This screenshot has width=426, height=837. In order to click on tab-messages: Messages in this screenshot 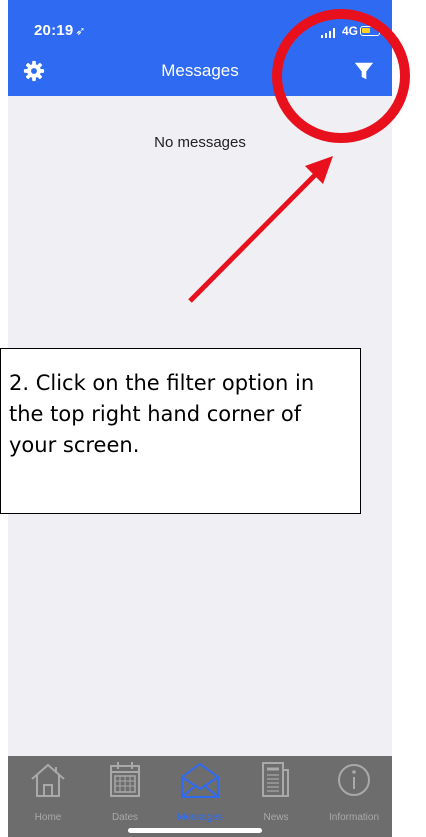, I will do `click(200, 792)`.